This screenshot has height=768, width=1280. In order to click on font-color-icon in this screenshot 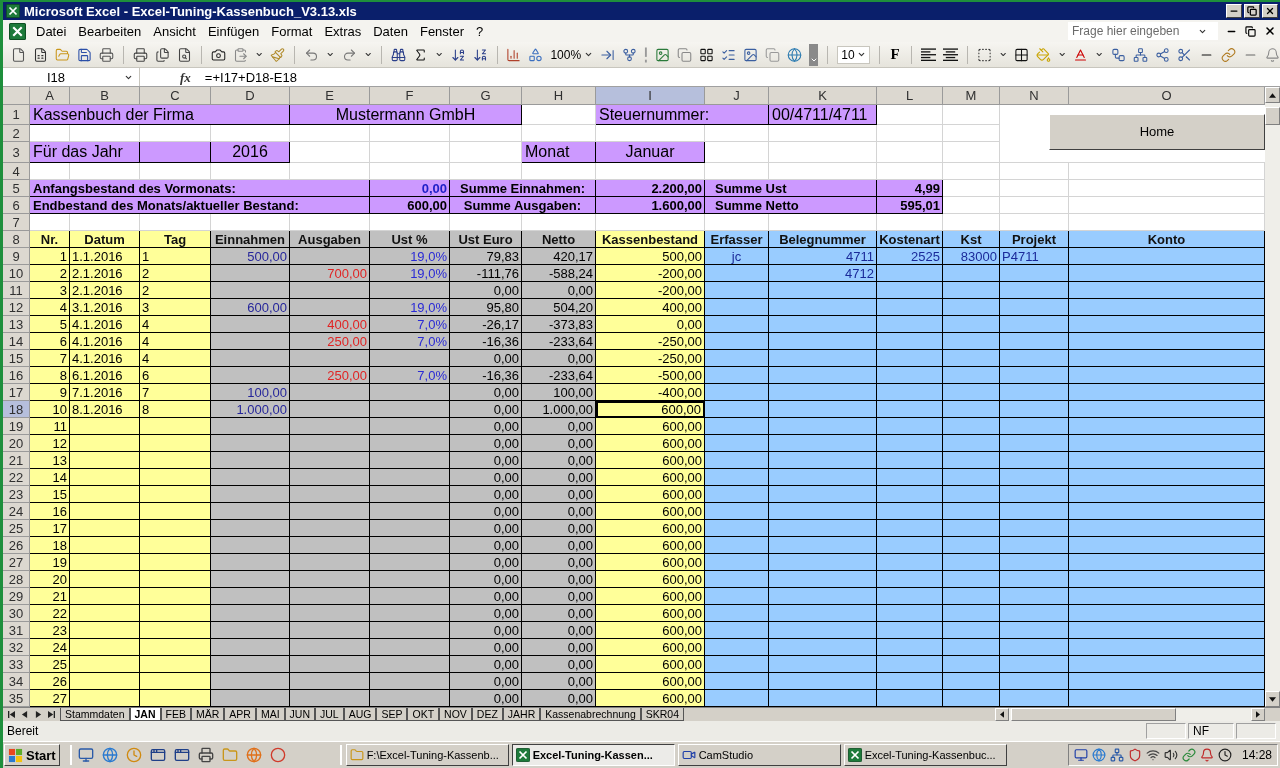, I will do `click(1081, 54)`.